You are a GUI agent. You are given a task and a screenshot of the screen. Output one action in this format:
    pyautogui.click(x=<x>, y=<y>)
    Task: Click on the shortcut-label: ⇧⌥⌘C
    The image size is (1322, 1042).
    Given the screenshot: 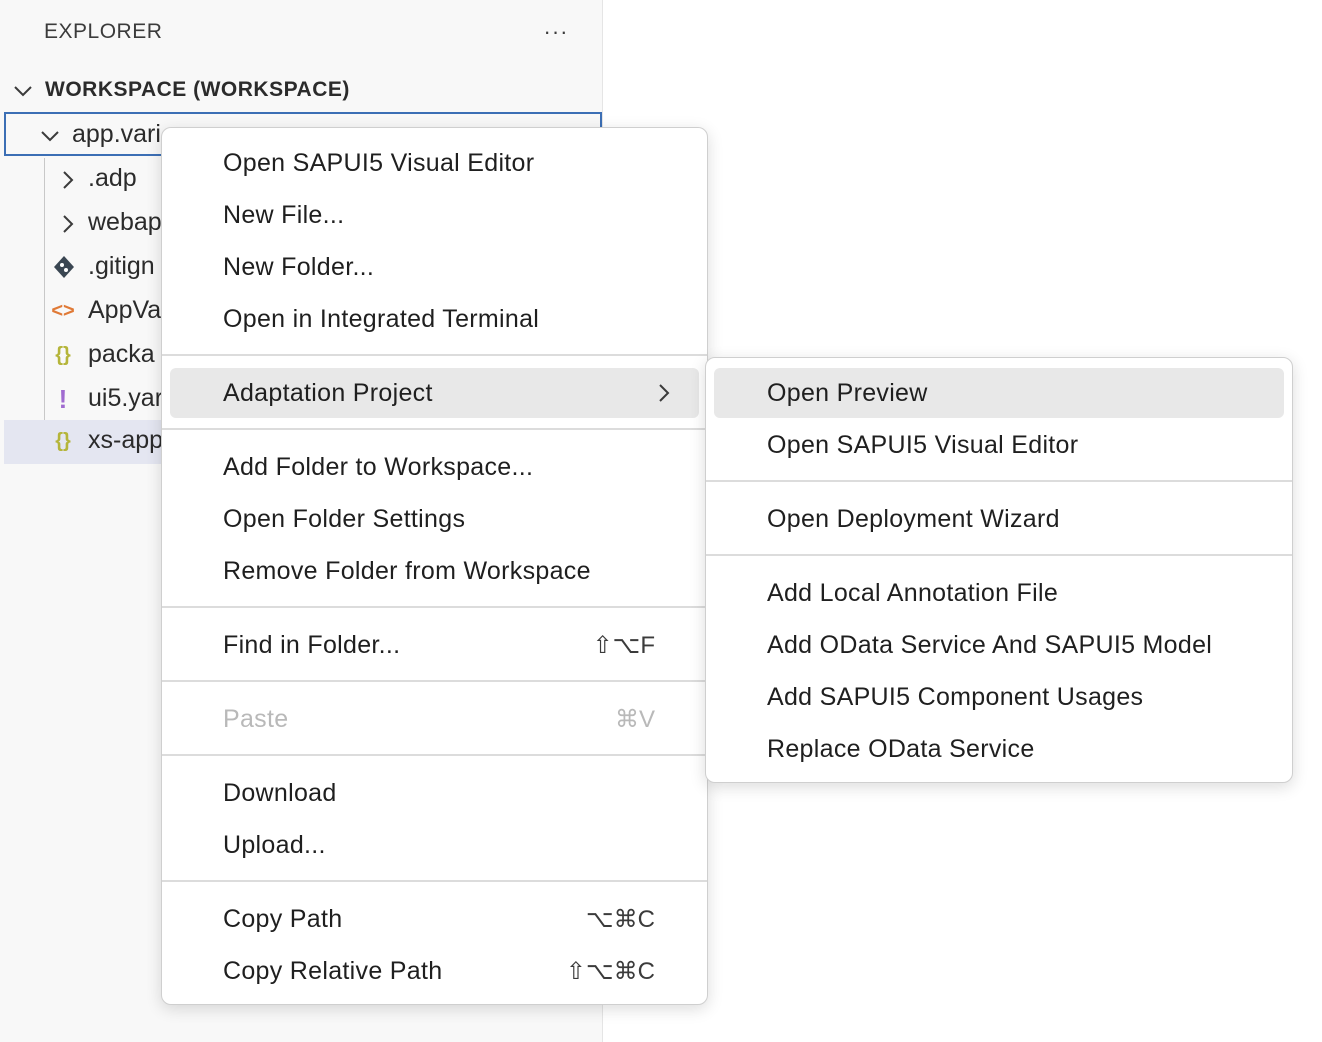 What is the action you would take?
    pyautogui.click(x=610, y=971)
    